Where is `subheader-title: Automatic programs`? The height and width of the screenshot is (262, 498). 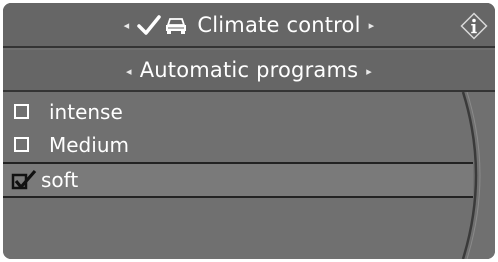 subheader-title: Automatic programs is located at coordinates (249, 70).